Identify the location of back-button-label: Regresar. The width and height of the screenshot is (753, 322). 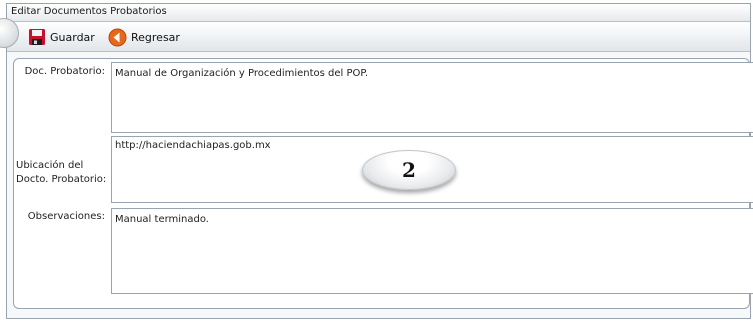
(155, 37).